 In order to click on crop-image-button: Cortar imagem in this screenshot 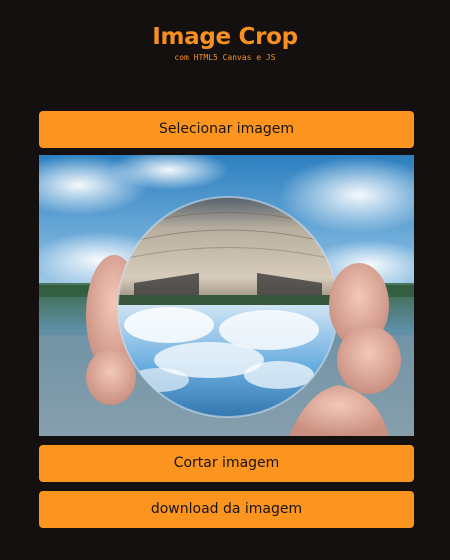, I will do `click(226, 463)`.